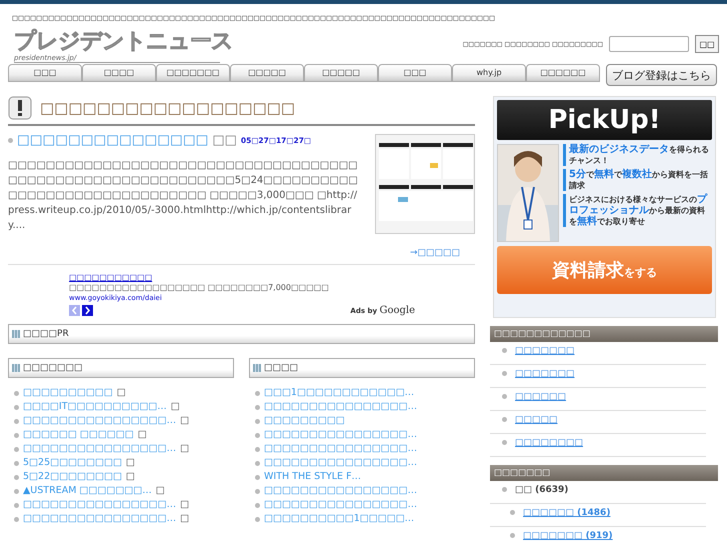 The image size is (727, 545). Describe the element at coordinates (568, 536) in the screenshot. I see `sidebar-link: □□□□□□□ (919)` at that location.